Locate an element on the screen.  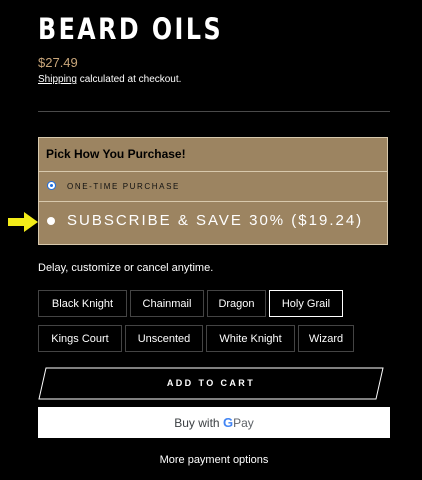
google-g-icon: G is located at coordinates (228, 422).